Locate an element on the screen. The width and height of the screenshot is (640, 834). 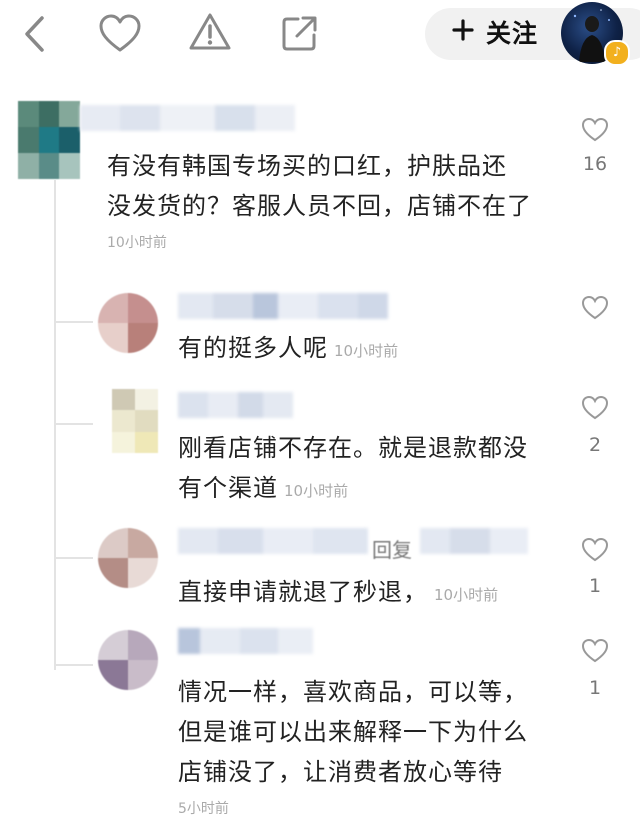
warning-icon is located at coordinates (210, 32).